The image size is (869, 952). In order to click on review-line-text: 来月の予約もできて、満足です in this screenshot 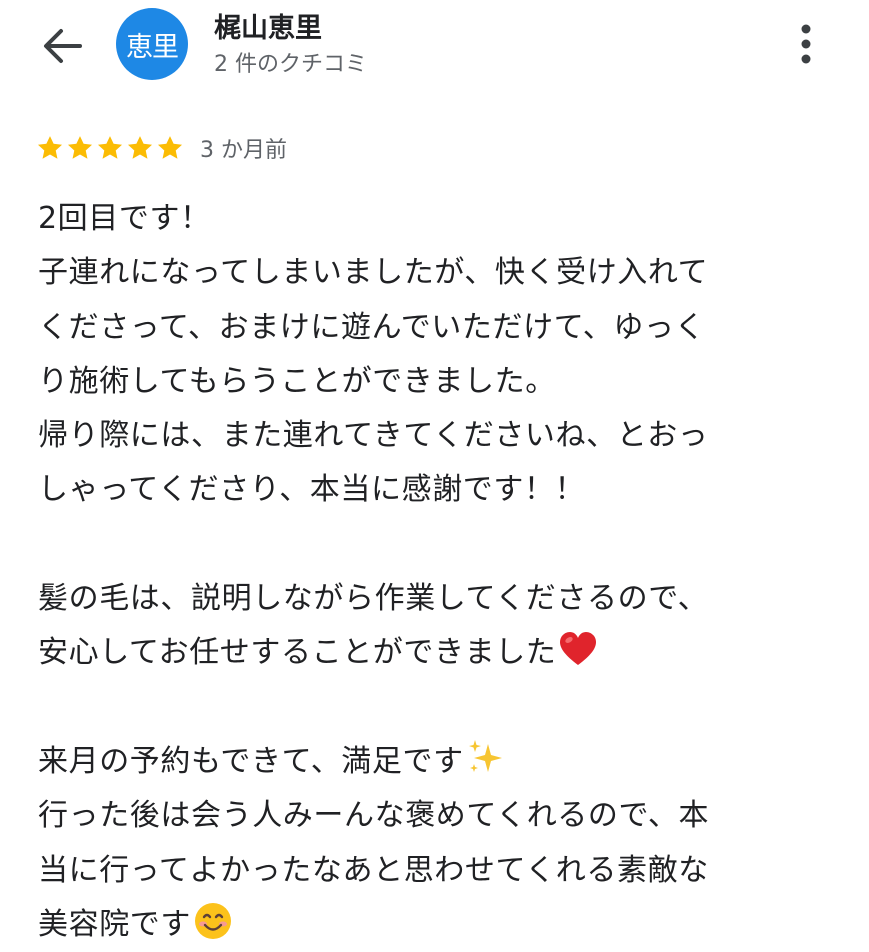, I will do `click(251, 761)`.